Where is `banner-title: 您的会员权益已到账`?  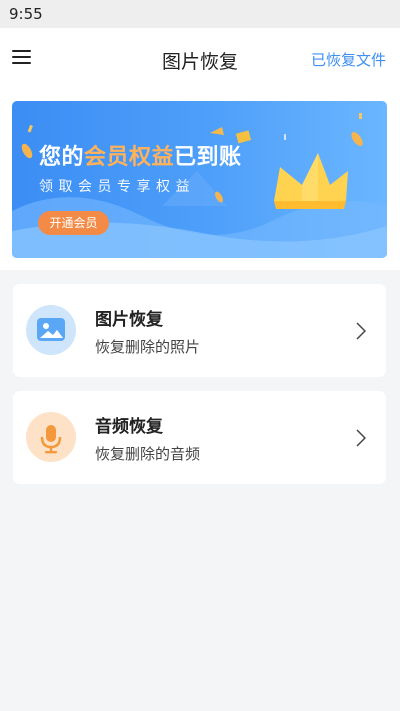 banner-title: 您的会员权益已到账 is located at coordinates (140, 155).